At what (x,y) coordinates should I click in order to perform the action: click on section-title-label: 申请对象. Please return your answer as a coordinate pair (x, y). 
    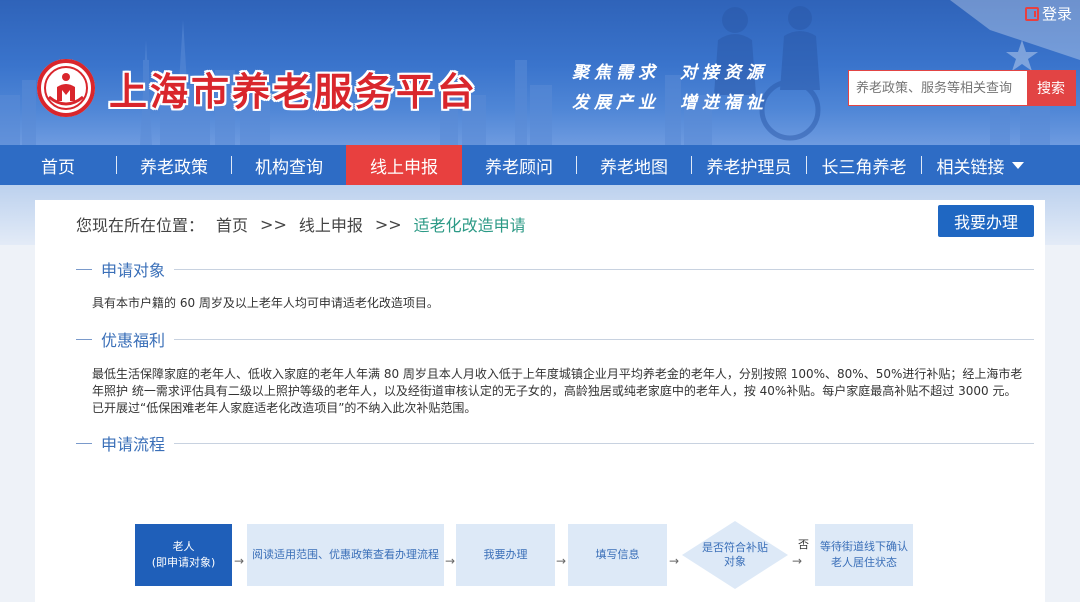
    Looking at the image, I should click on (133, 270).